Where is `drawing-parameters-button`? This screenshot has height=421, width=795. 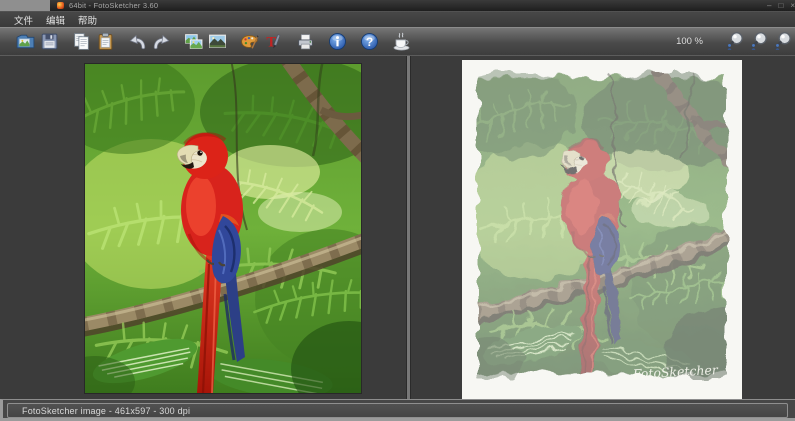
drawing-parameters-button is located at coordinates (249, 41).